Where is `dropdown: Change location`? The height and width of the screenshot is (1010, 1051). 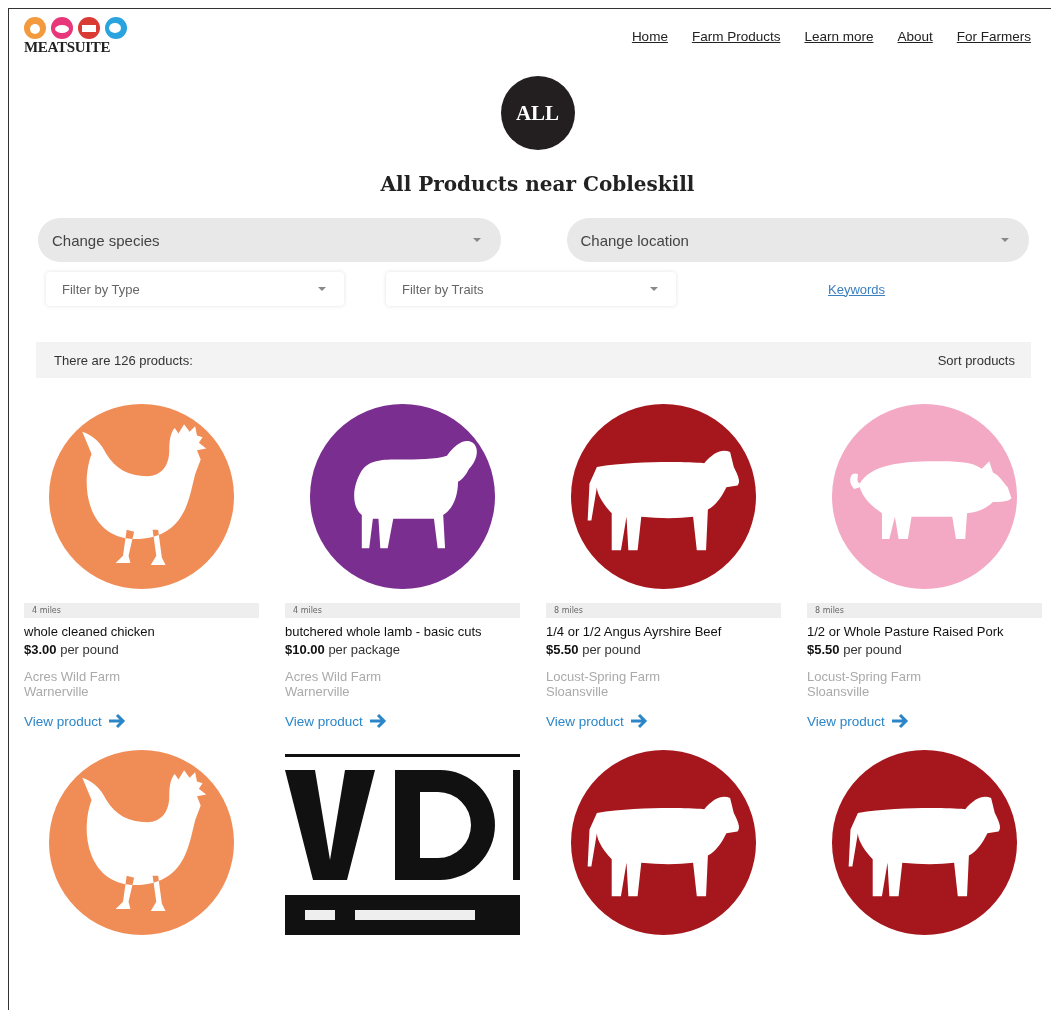
dropdown: Change location is located at coordinates (797, 240).